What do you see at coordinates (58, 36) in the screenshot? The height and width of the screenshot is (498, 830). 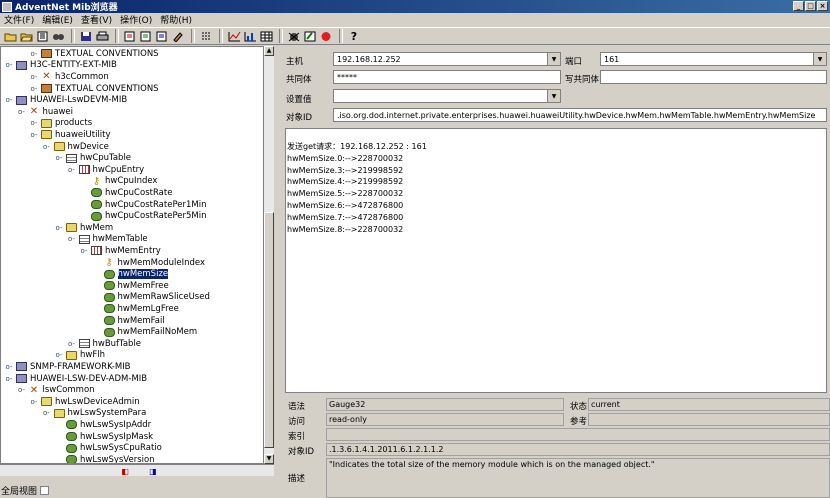 I see `find-icon` at bounding box center [58, 36].